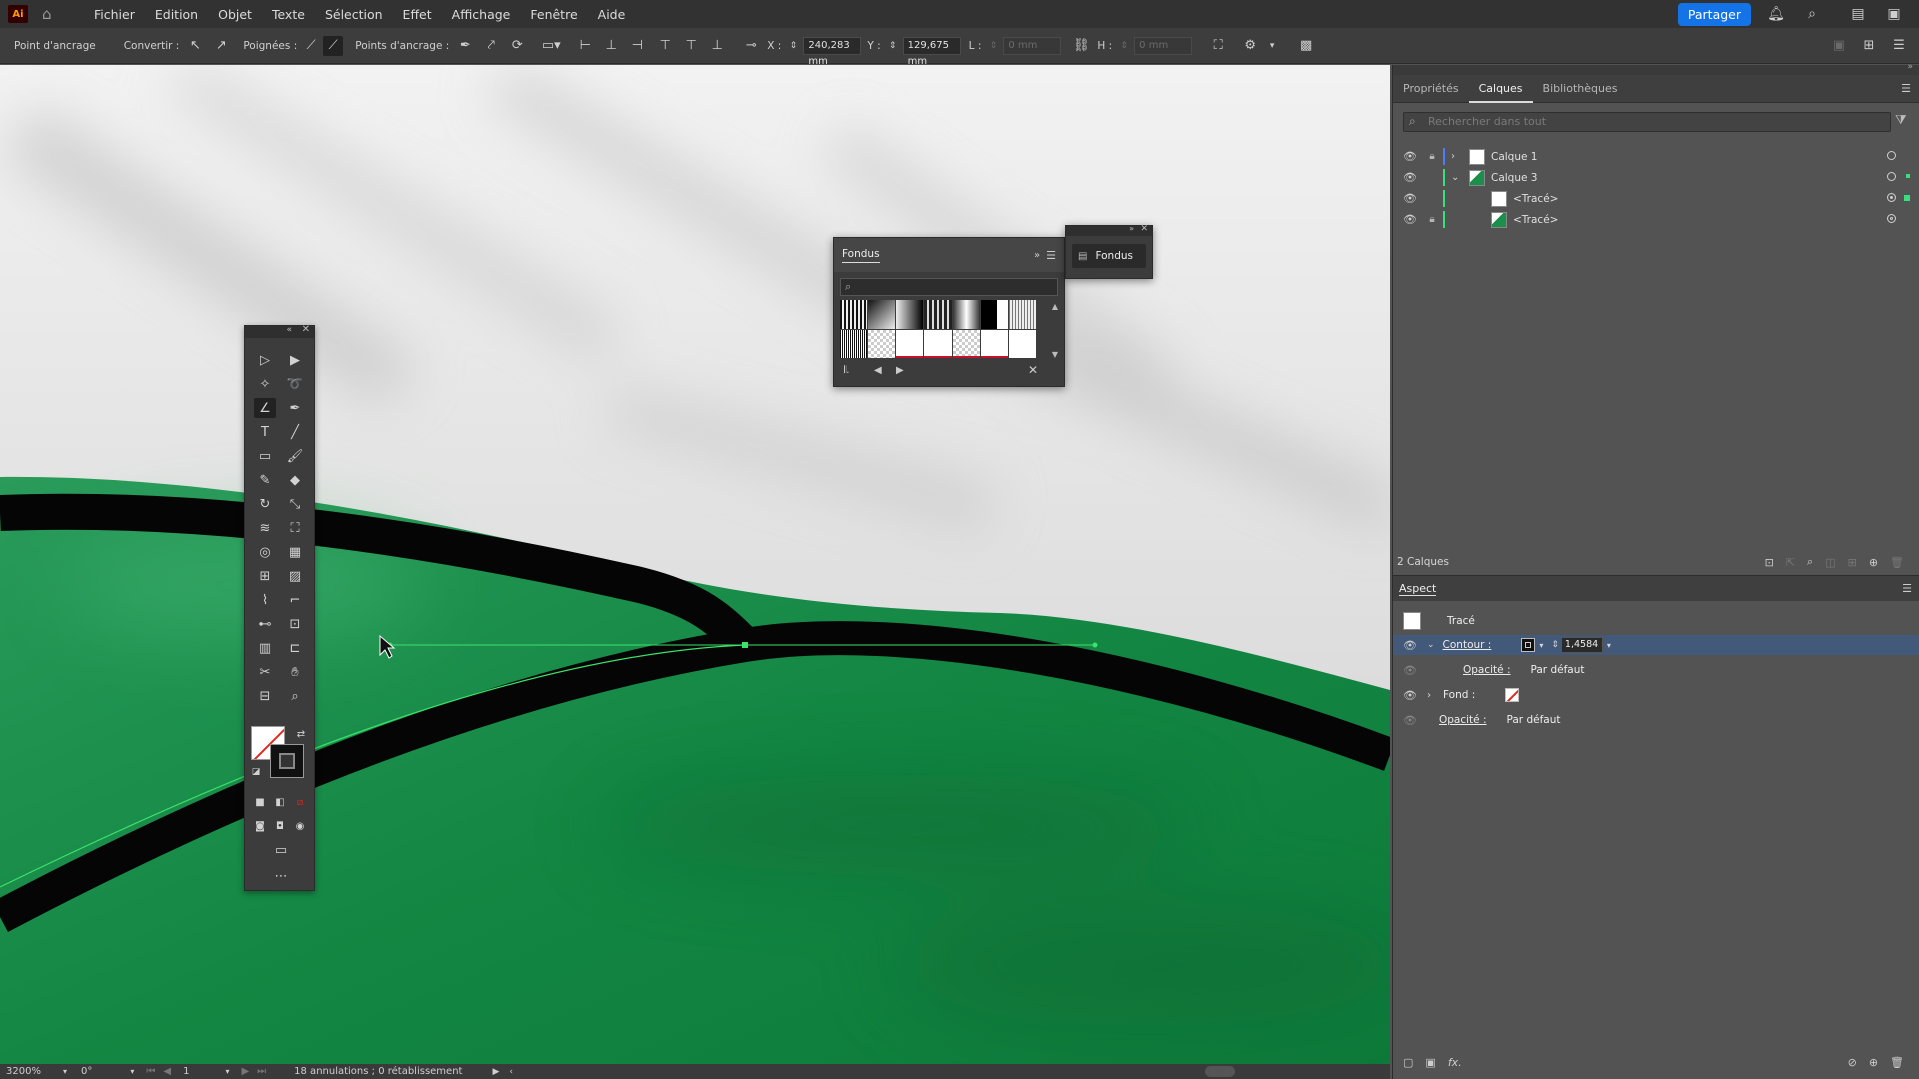  I want to click on lasso-tool-icon: ➰, so click(295, 384).